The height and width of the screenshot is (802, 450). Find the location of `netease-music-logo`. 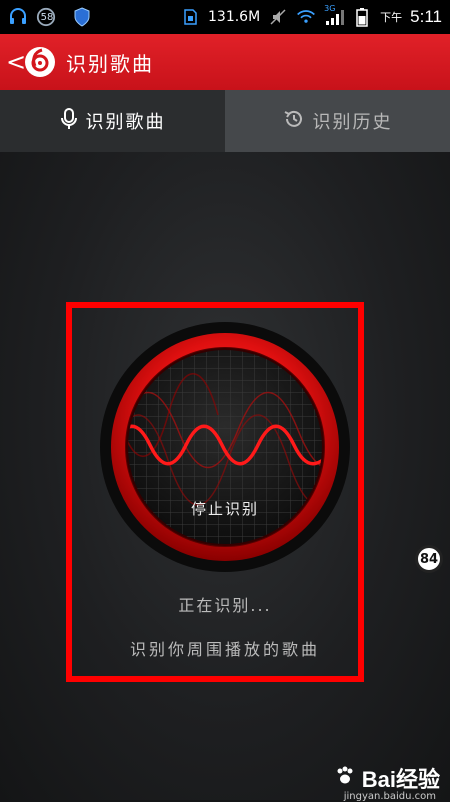

netease-music-logo is located at coordinates (40, 62).